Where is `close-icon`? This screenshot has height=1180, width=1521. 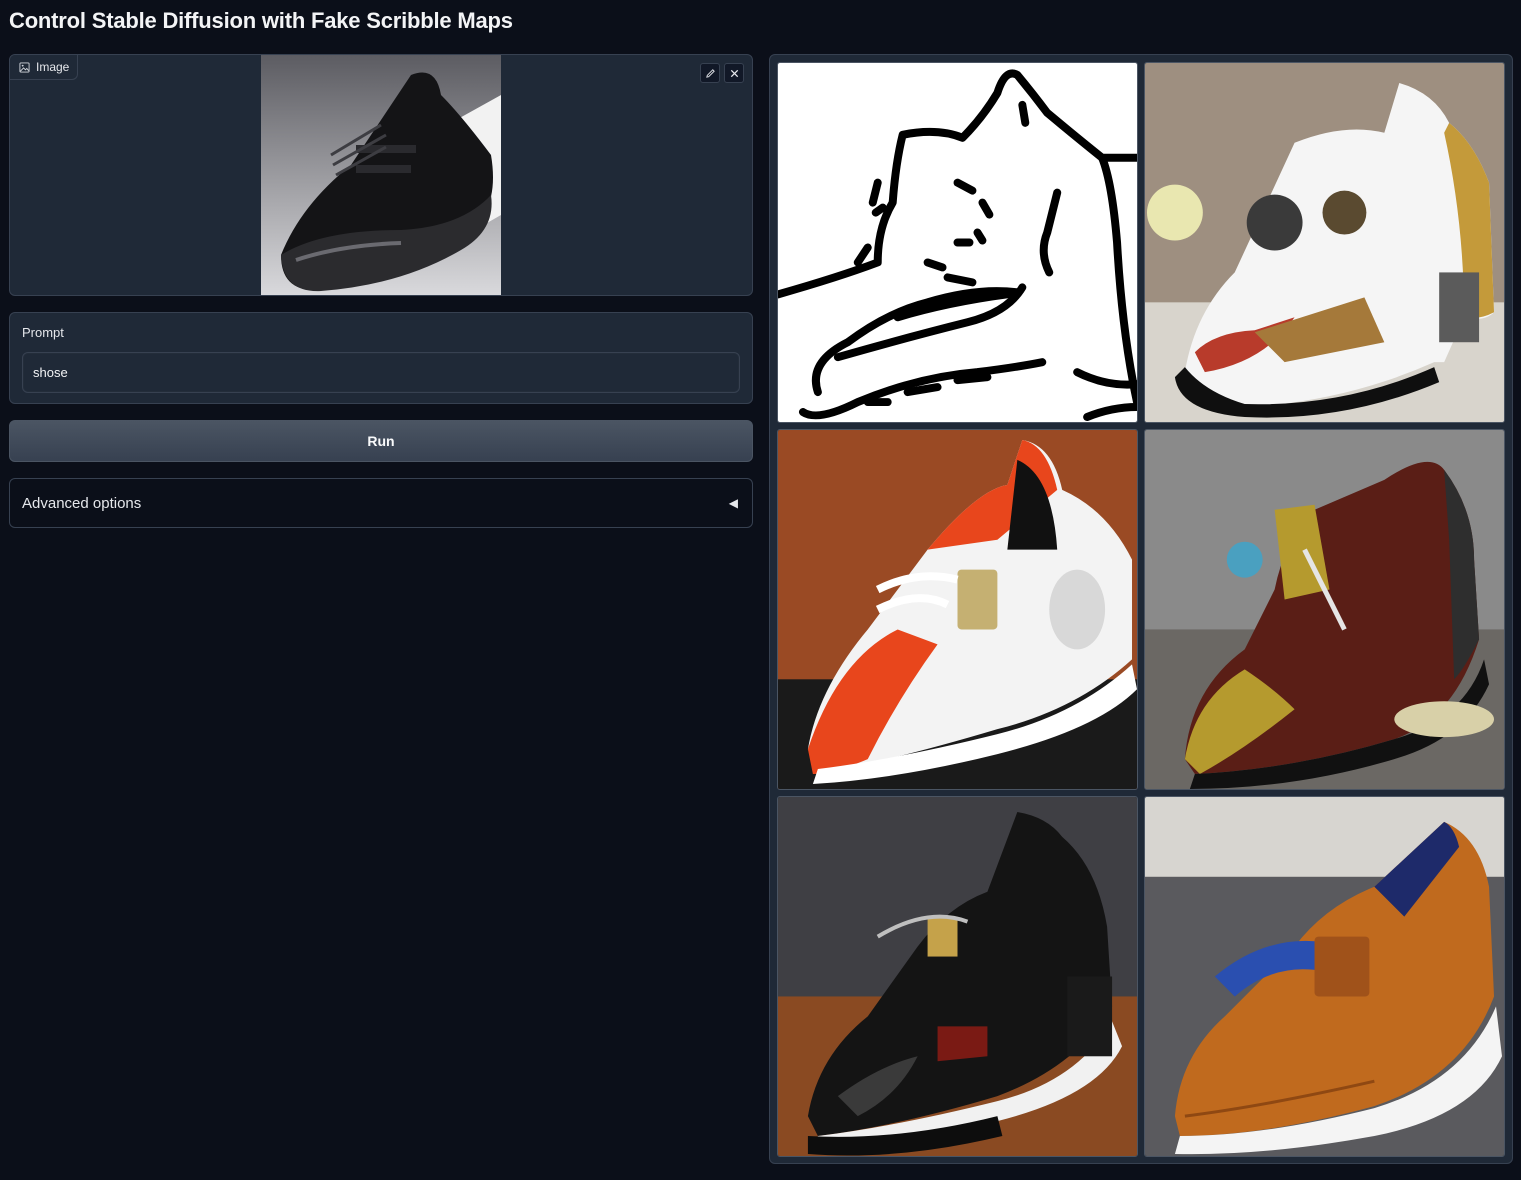
close-icon is located at coordinates (734, 73).